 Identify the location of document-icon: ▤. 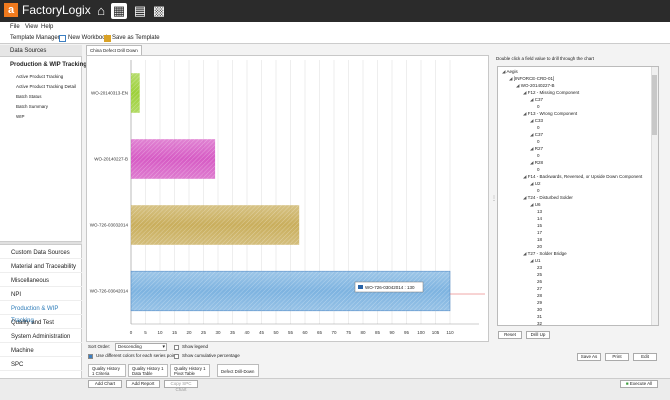
(140, 11).